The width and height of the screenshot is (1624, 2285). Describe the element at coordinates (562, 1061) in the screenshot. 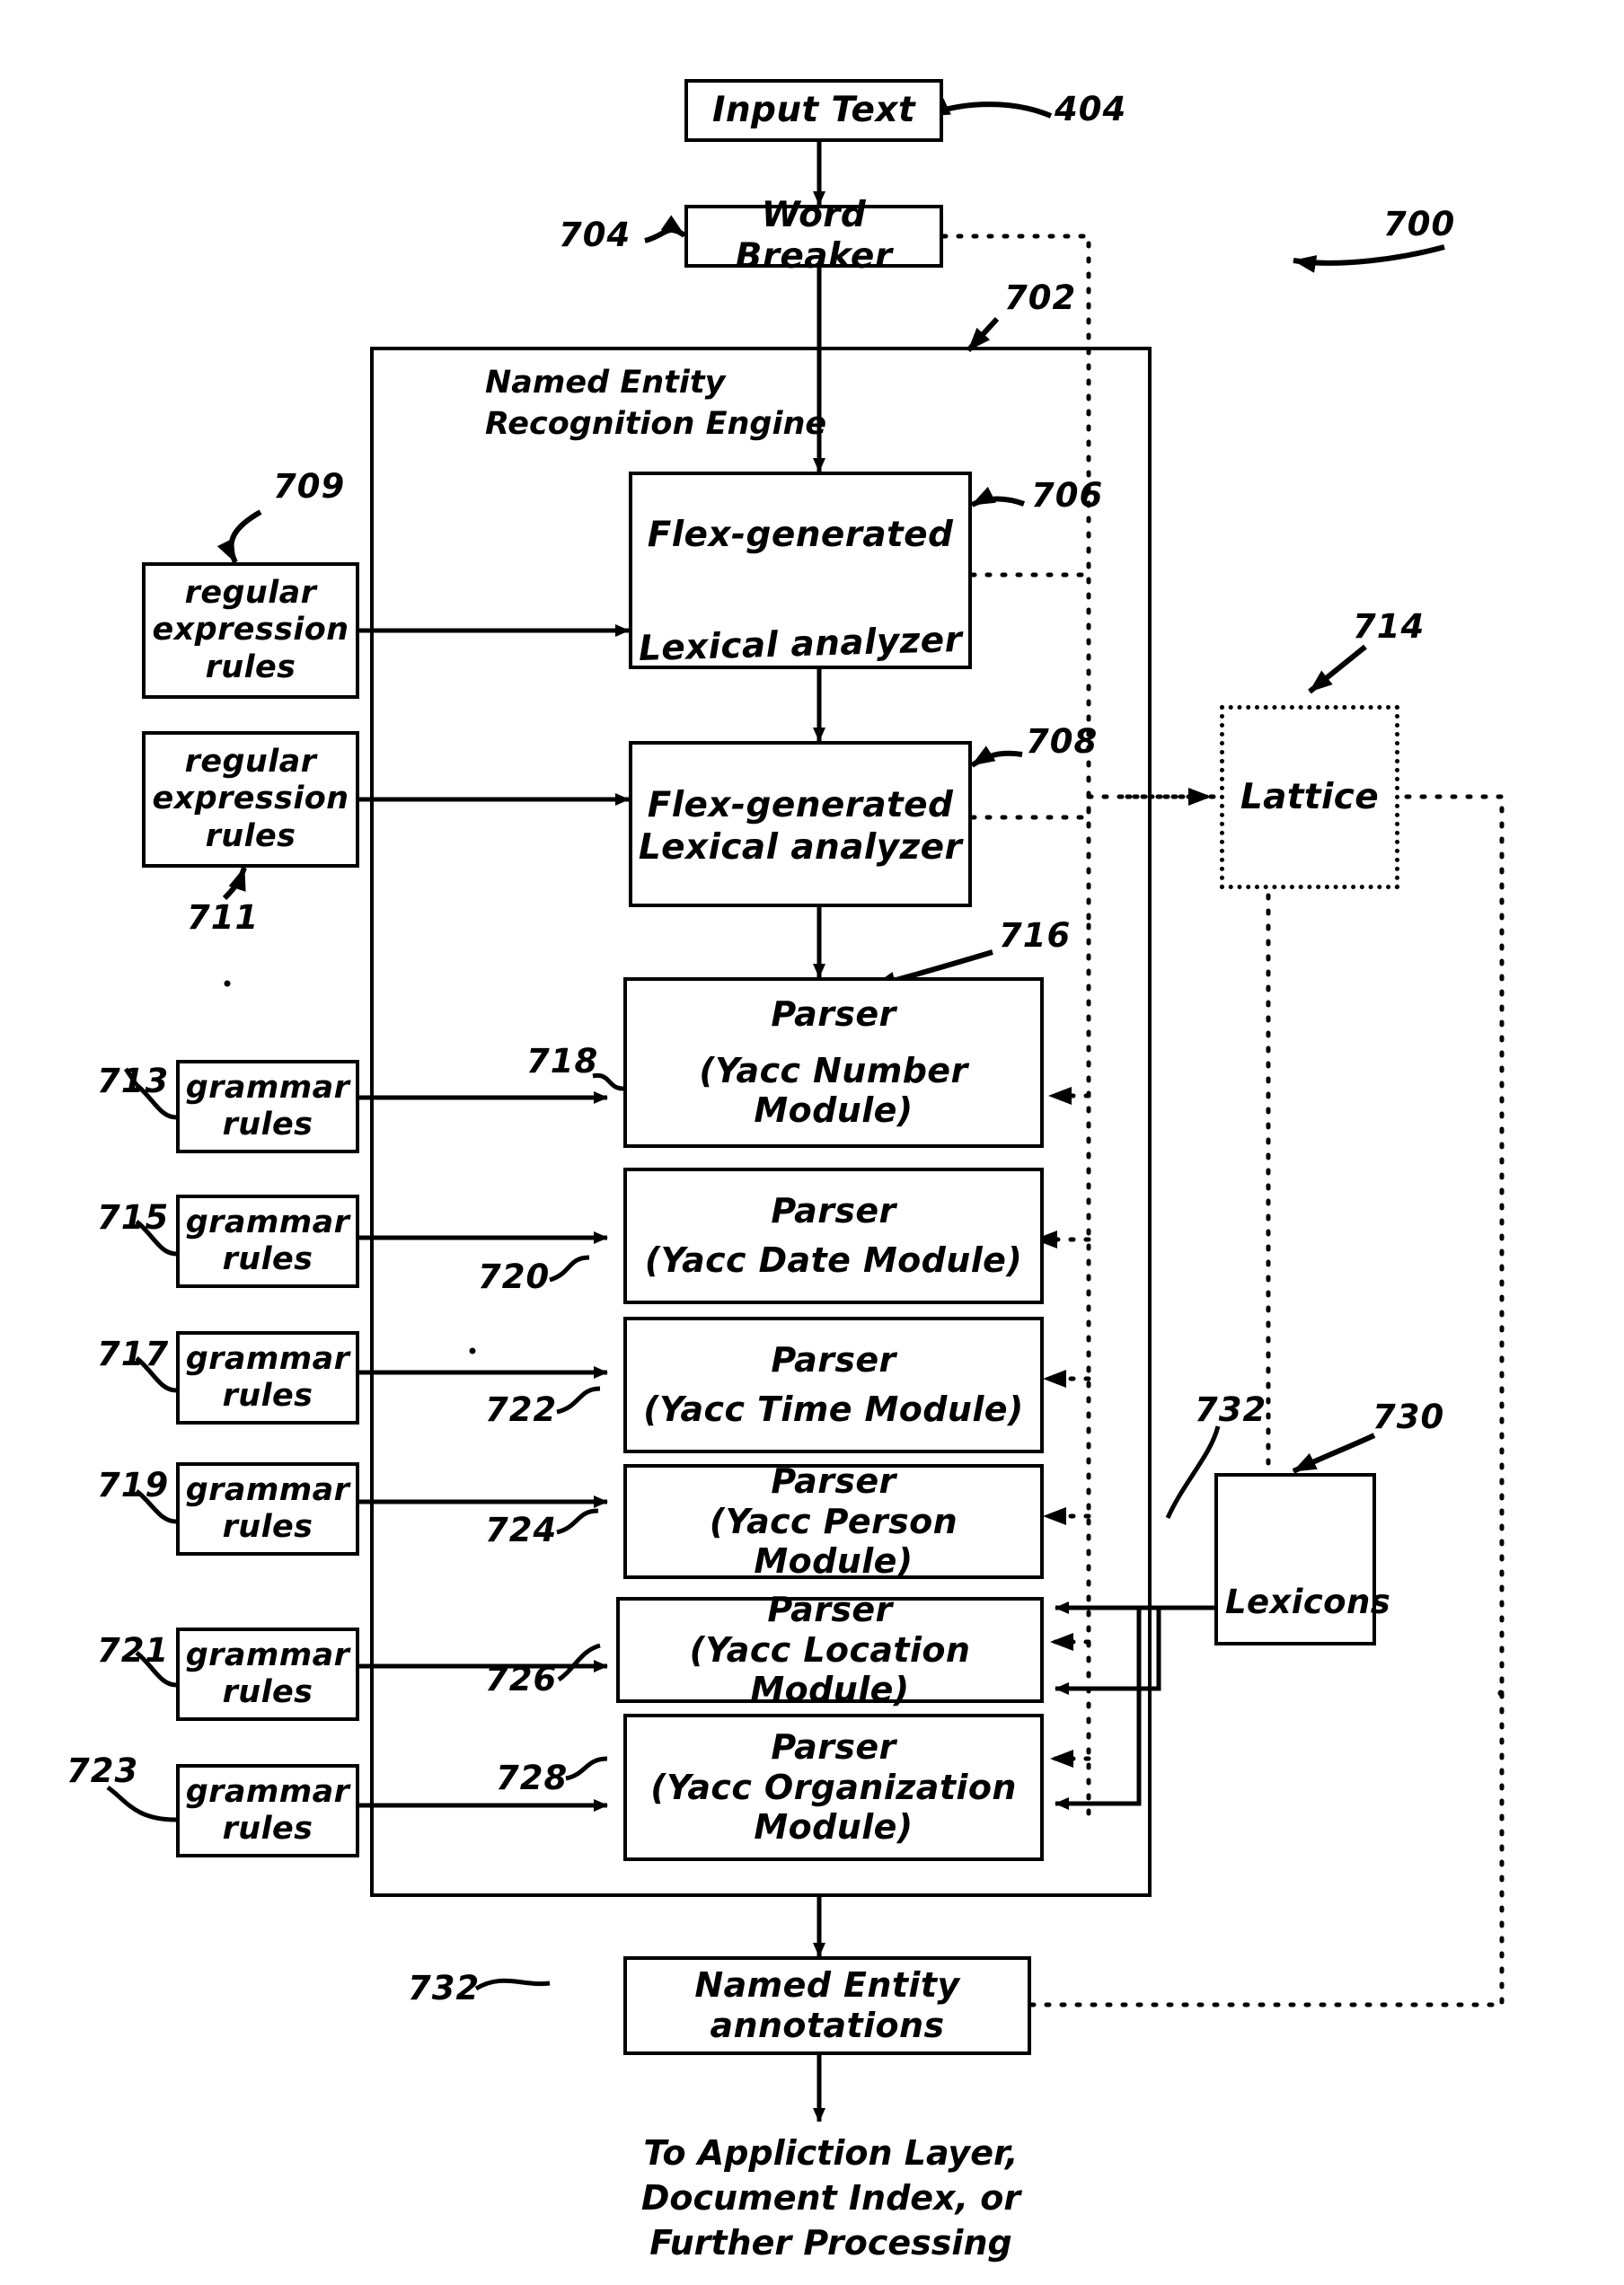

I see `ref-718: 718` at that location.